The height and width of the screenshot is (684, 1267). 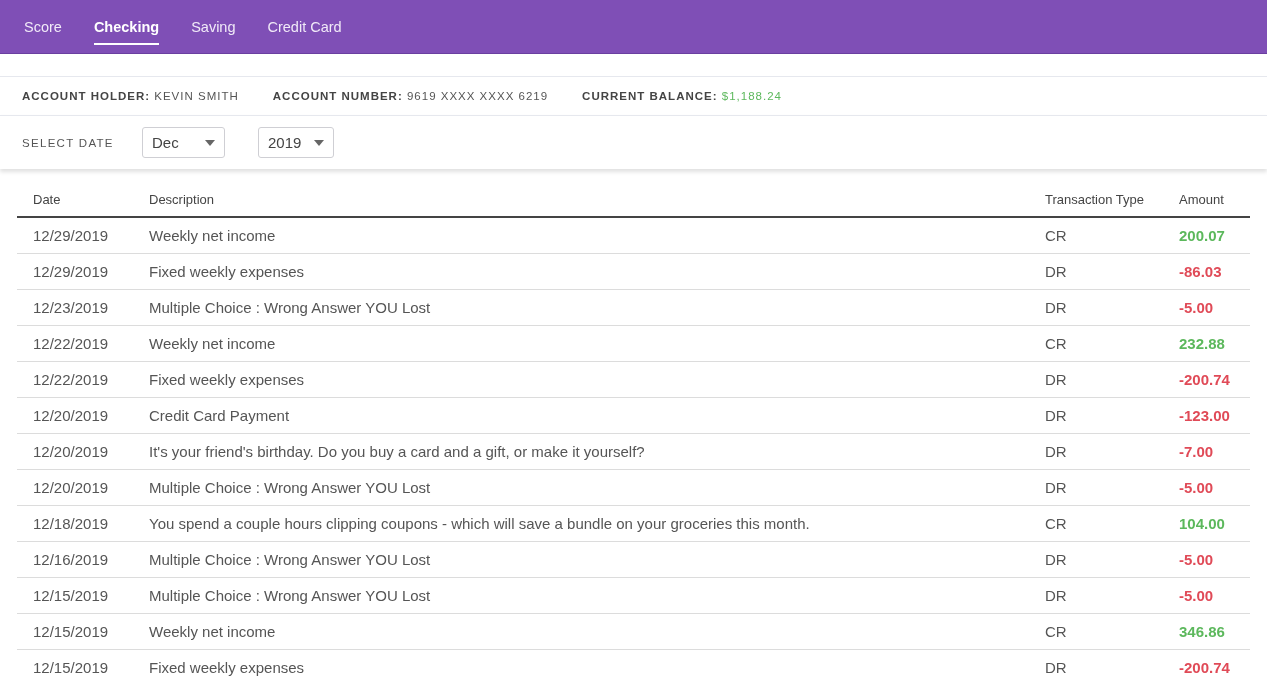 I want to click on nav-tab: Score, so click(x=43, y=26).